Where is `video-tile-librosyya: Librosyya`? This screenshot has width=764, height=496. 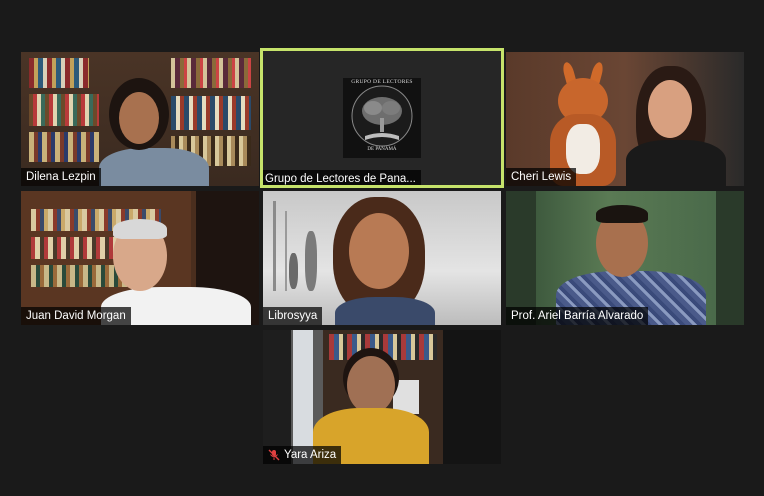 video-tile-librosyya: Librosyya is located at coordinates (382, 258).